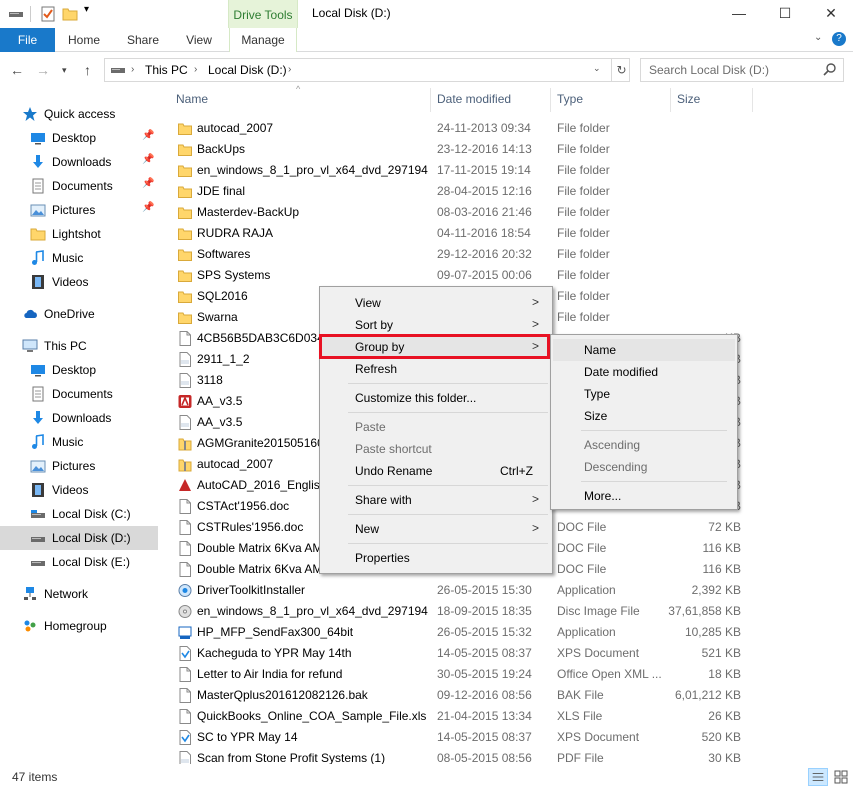 The height and width of the screenshot is (787, 853). I want to click on minimize-button: —, so click(739, 14).